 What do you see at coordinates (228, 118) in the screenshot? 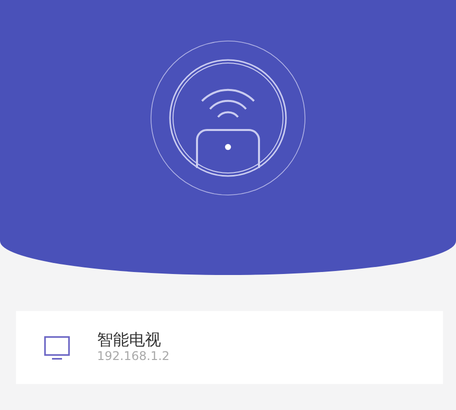
I see `wifi-device-icon` at bounding box center [228, 118].